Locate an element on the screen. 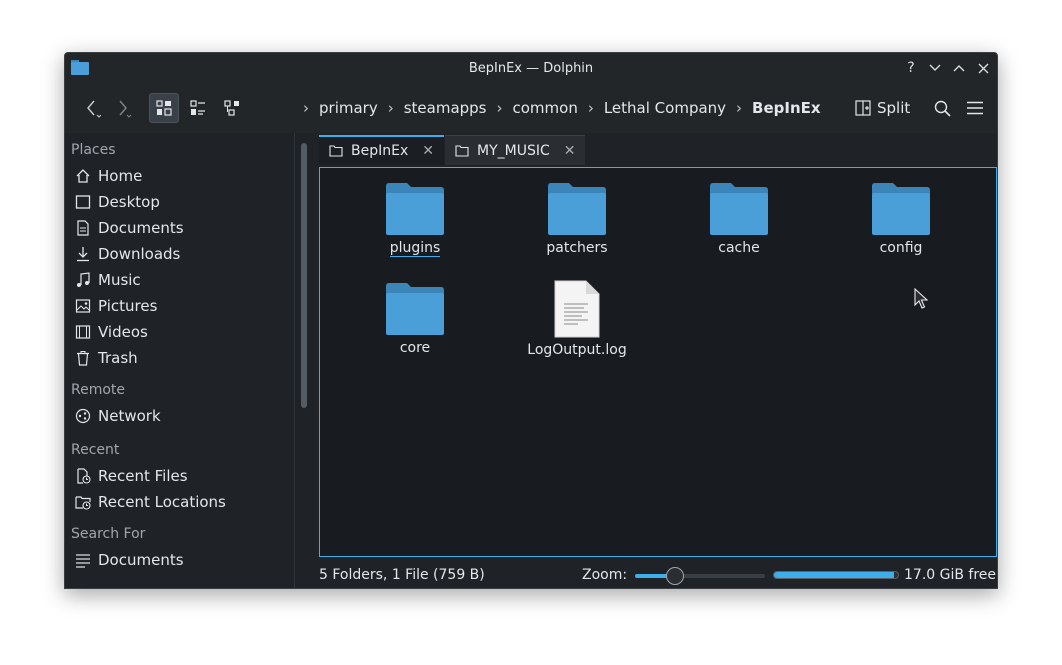 This screenshot has width=1062, height=665. recent-files-icon is located at coordinates (83, 476).